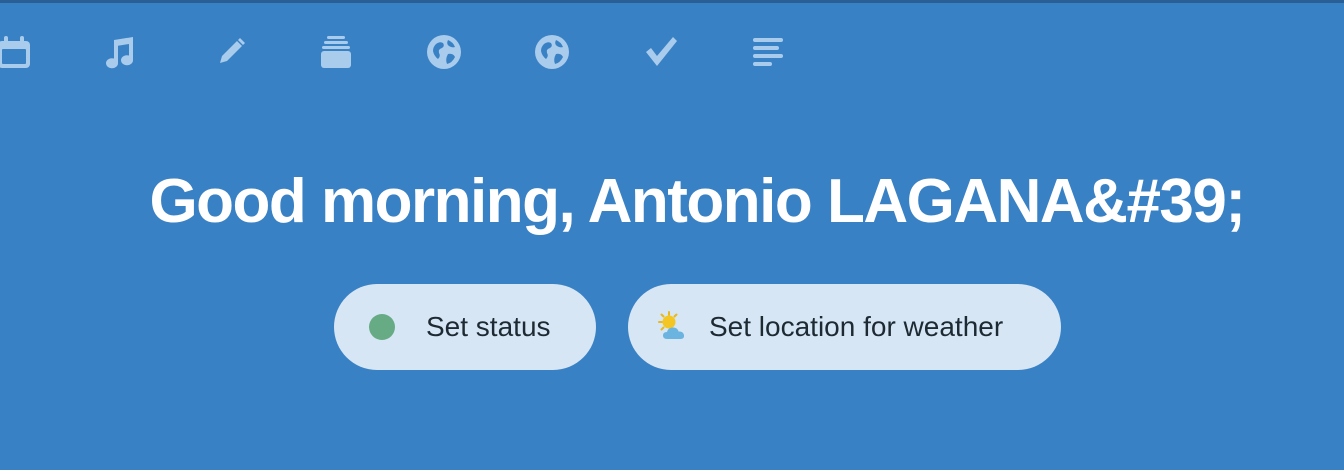 The height and width of the screenshot is (470, 1344). I want to click on set-weather-location-button: Set location for weather, so click(844, 327).